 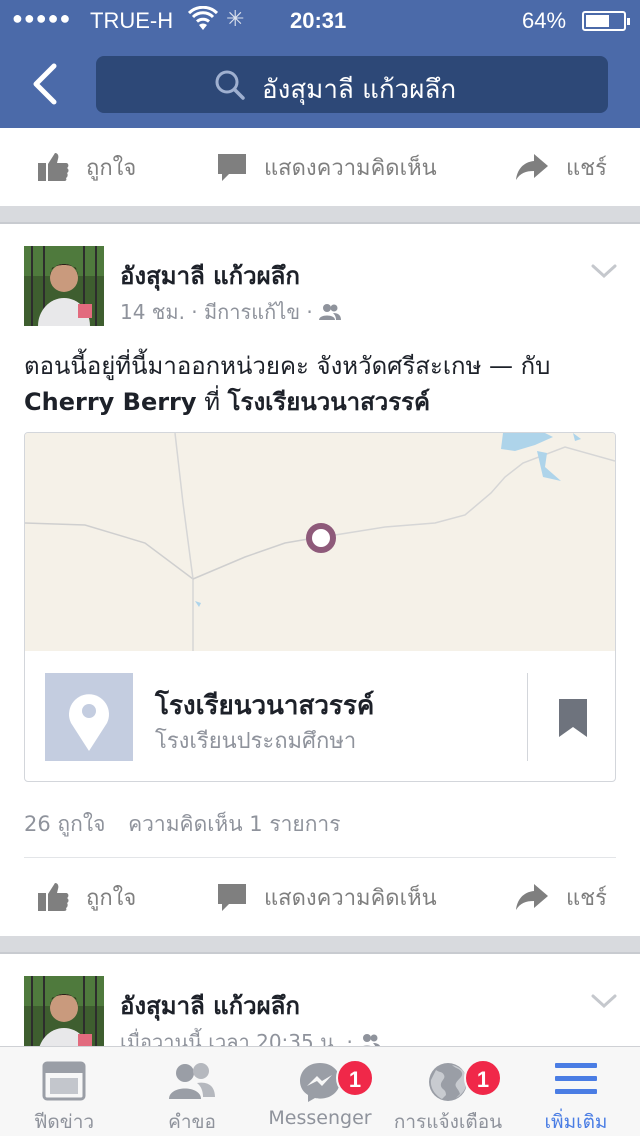 What do you see at coordinates (192, 1122) in the screenshot?
I see `tab-label: คำขอ` at bounding box center [192, 1122].